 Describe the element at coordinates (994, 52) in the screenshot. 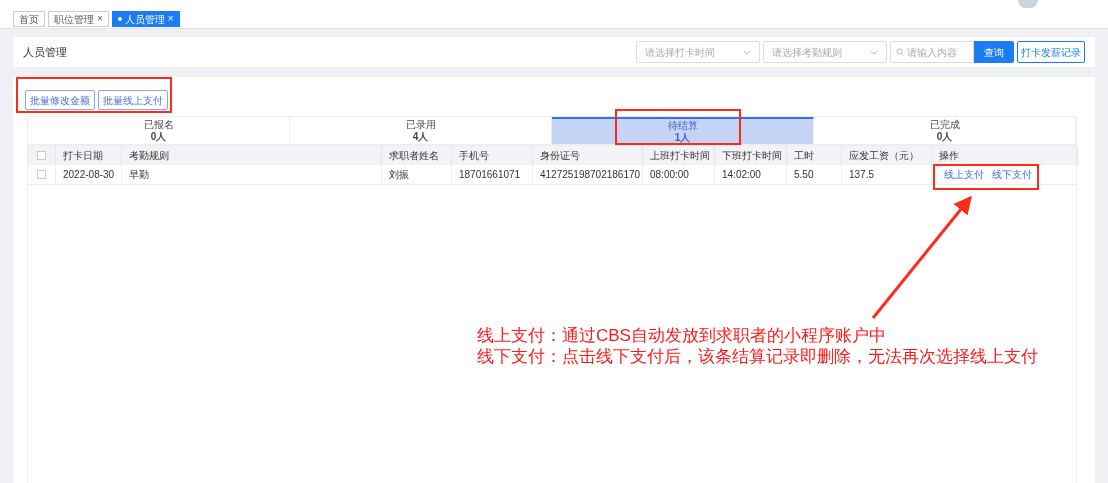

I see `search-button: 查询` at that location.